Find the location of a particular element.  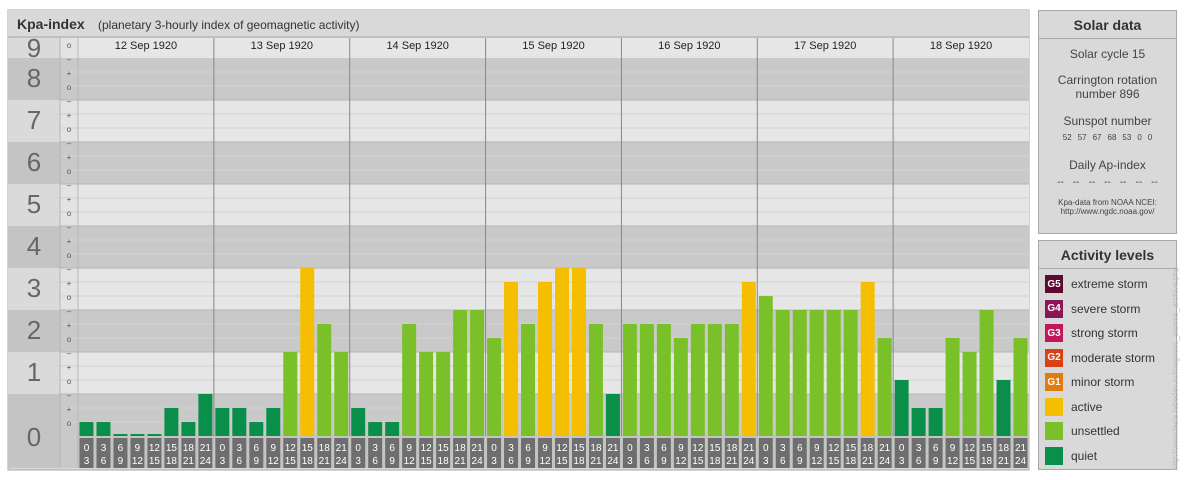

level-unsettled: unsettled is located at coordinates (1107, 431).